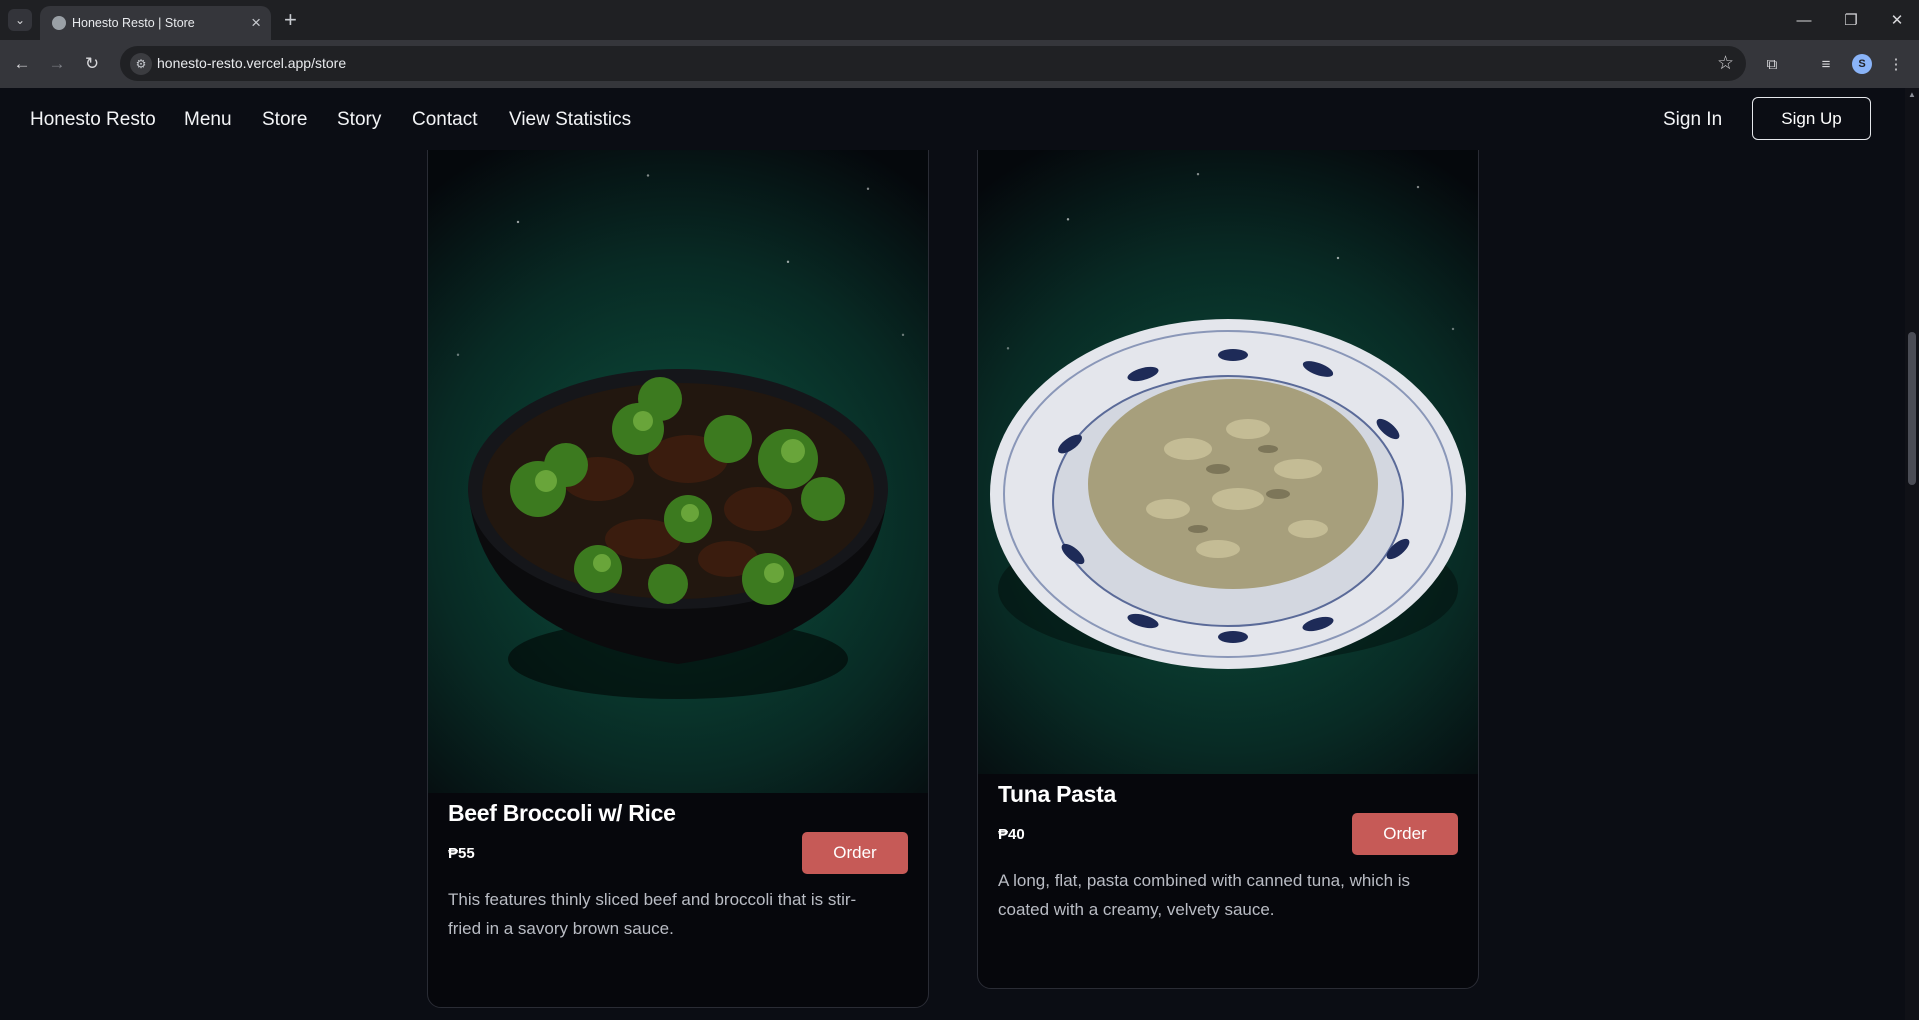 This screenshot has height=1020, width=1919. I want to click on product-name: Beef Broccoli w/ Rice, so click(562, 813).